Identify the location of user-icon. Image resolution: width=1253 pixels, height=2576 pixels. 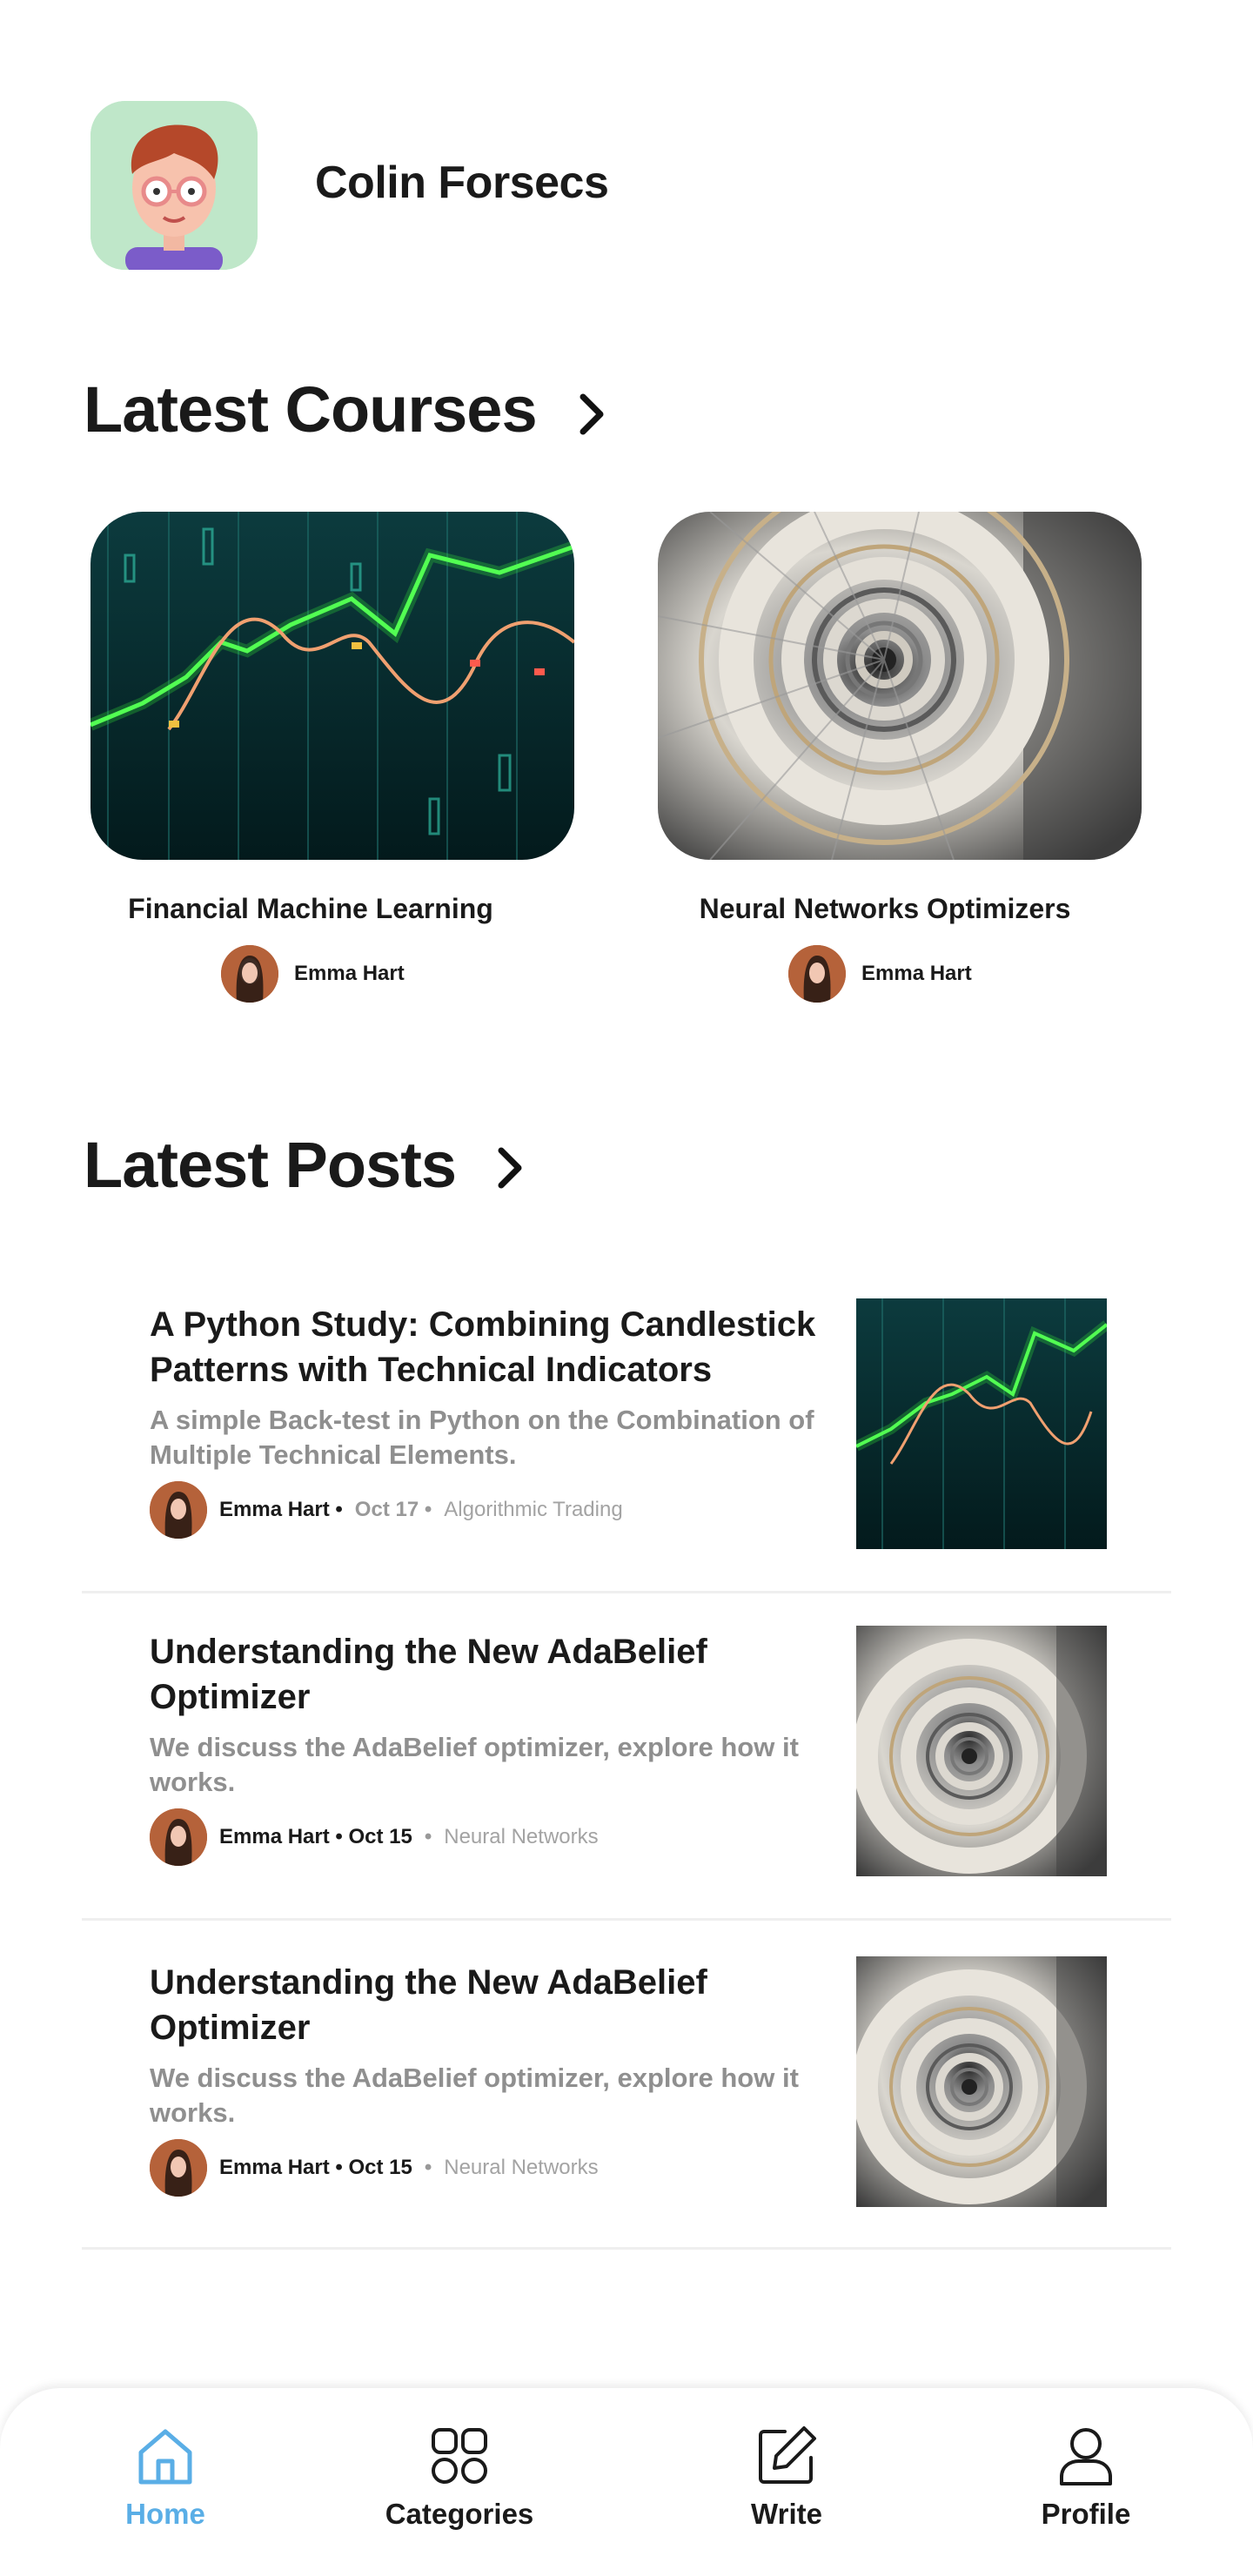
(1086, 2456).